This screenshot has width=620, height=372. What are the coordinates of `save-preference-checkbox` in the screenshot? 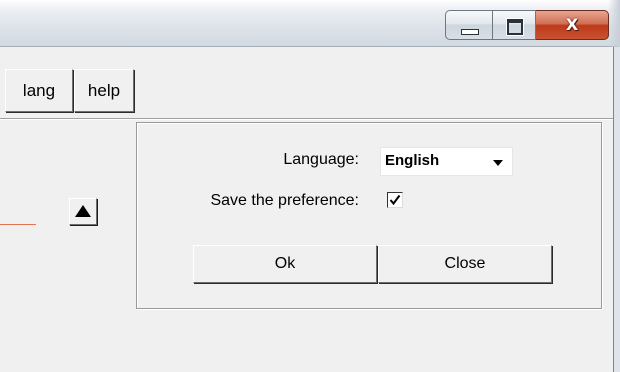 It's located at (395, 200).